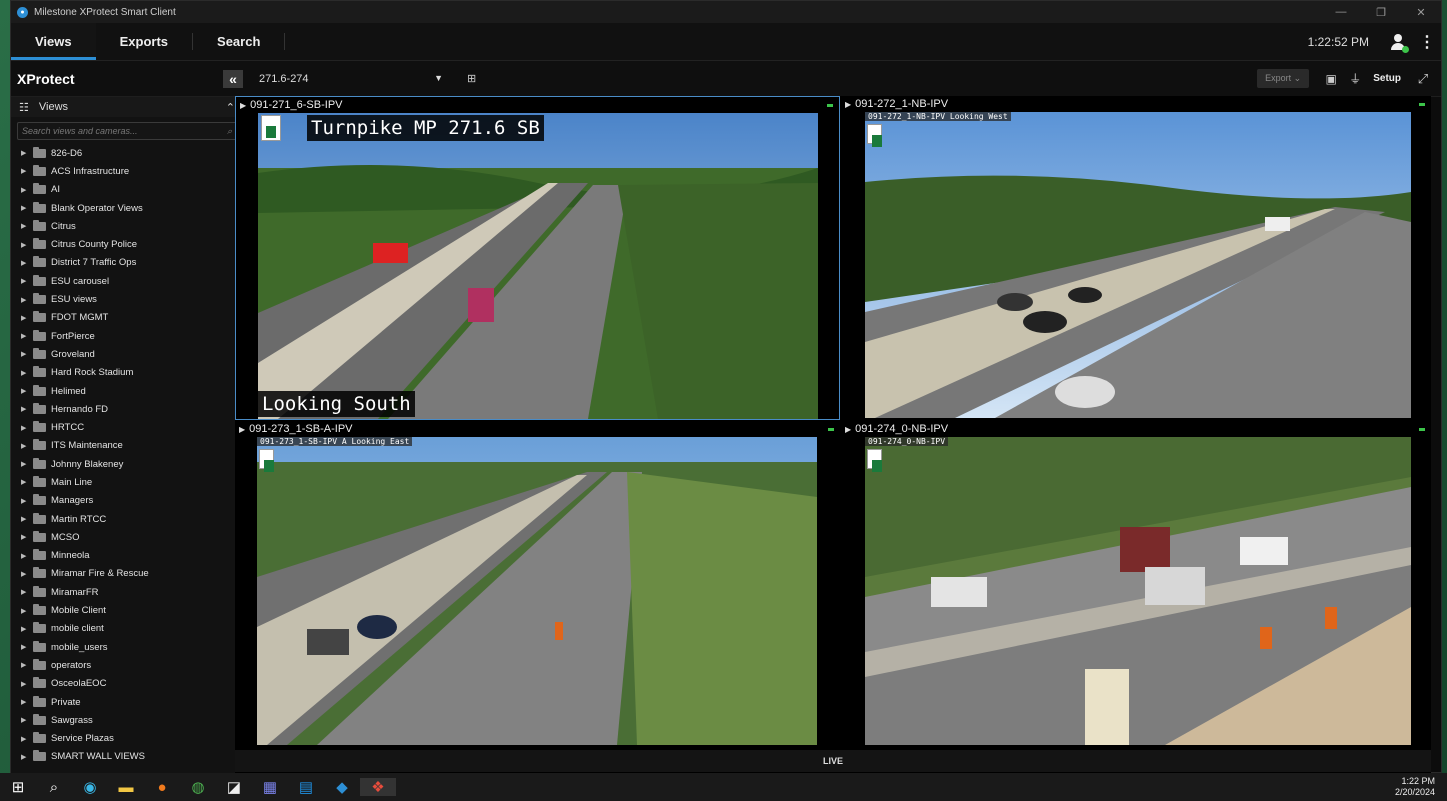 This screenshot has height=801, width=1447. Describe the element at coordinates (127, 739) in the screenshot. I see `sidebar-folder-item: ▶ Service Plazas` at that location.